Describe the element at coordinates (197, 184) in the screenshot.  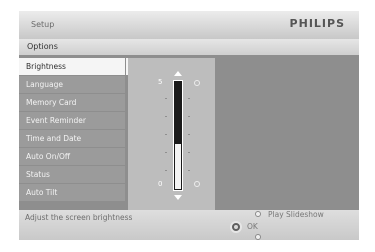
I see `scale-ring-bottom-icon` at that location.